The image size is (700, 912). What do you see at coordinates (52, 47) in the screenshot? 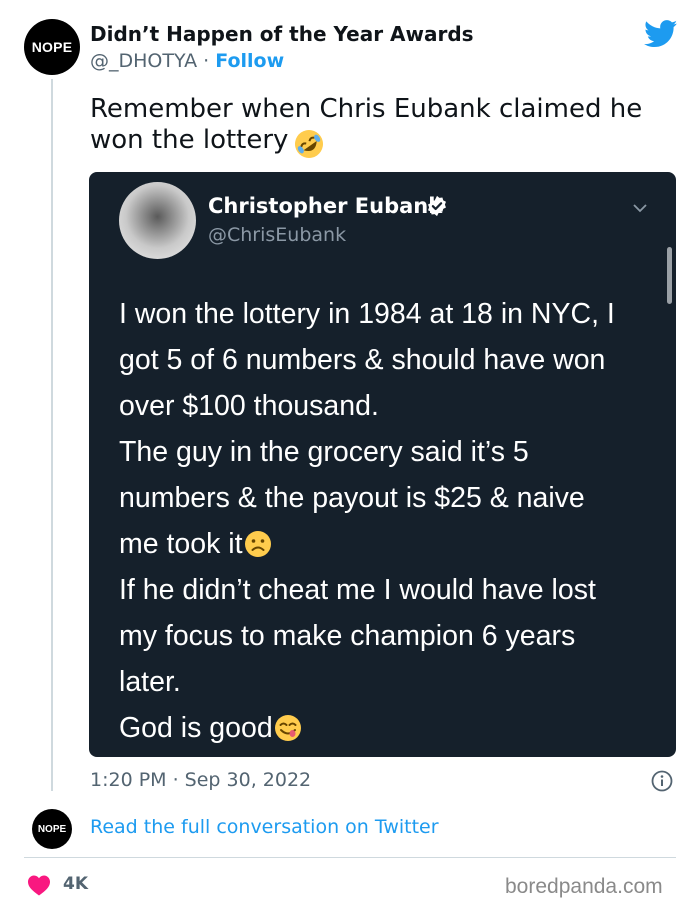
I see `author-avatar: NOPE` at bounding box center [52, 47].